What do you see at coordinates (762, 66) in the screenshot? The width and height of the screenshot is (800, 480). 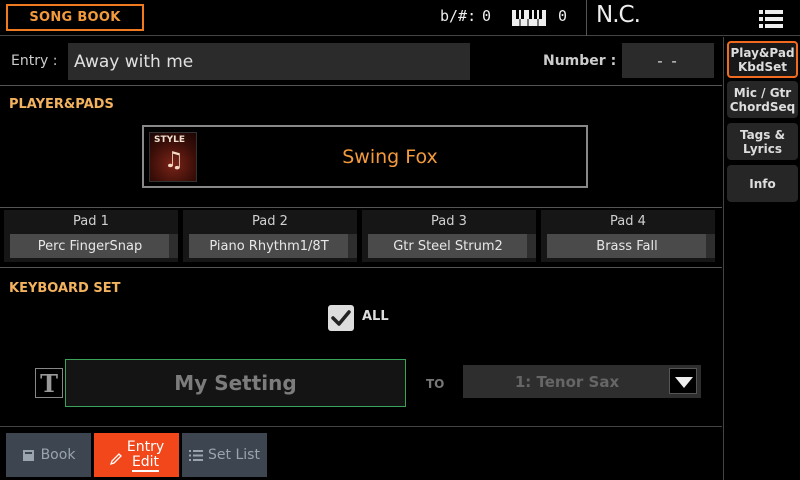 I see `tab-label: KbdSet` at bounding box center [762, 66].